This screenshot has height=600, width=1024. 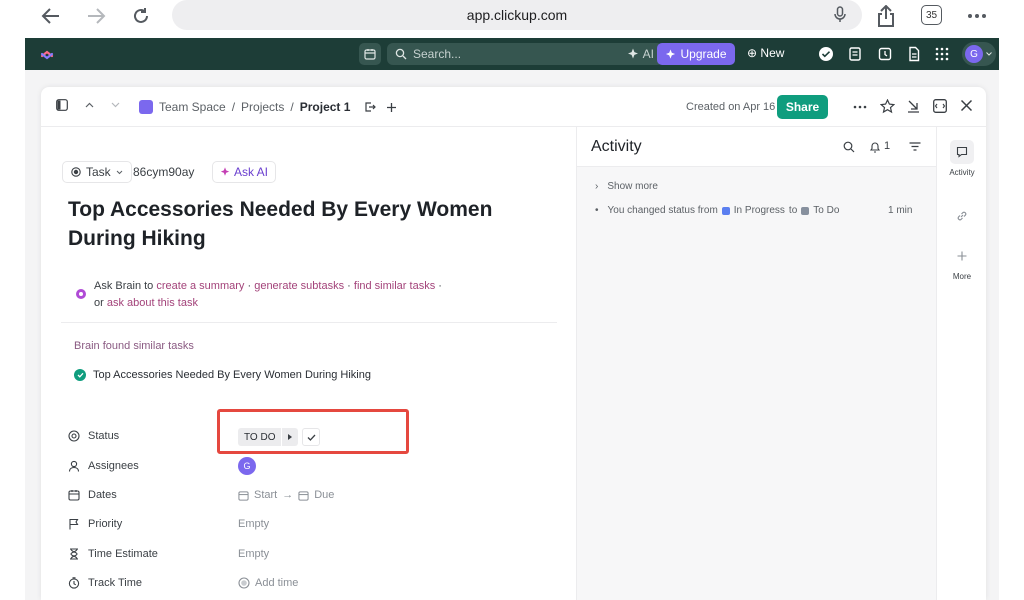 I want to click on chevron-right-icon: ›, so click(x=597, y=186).